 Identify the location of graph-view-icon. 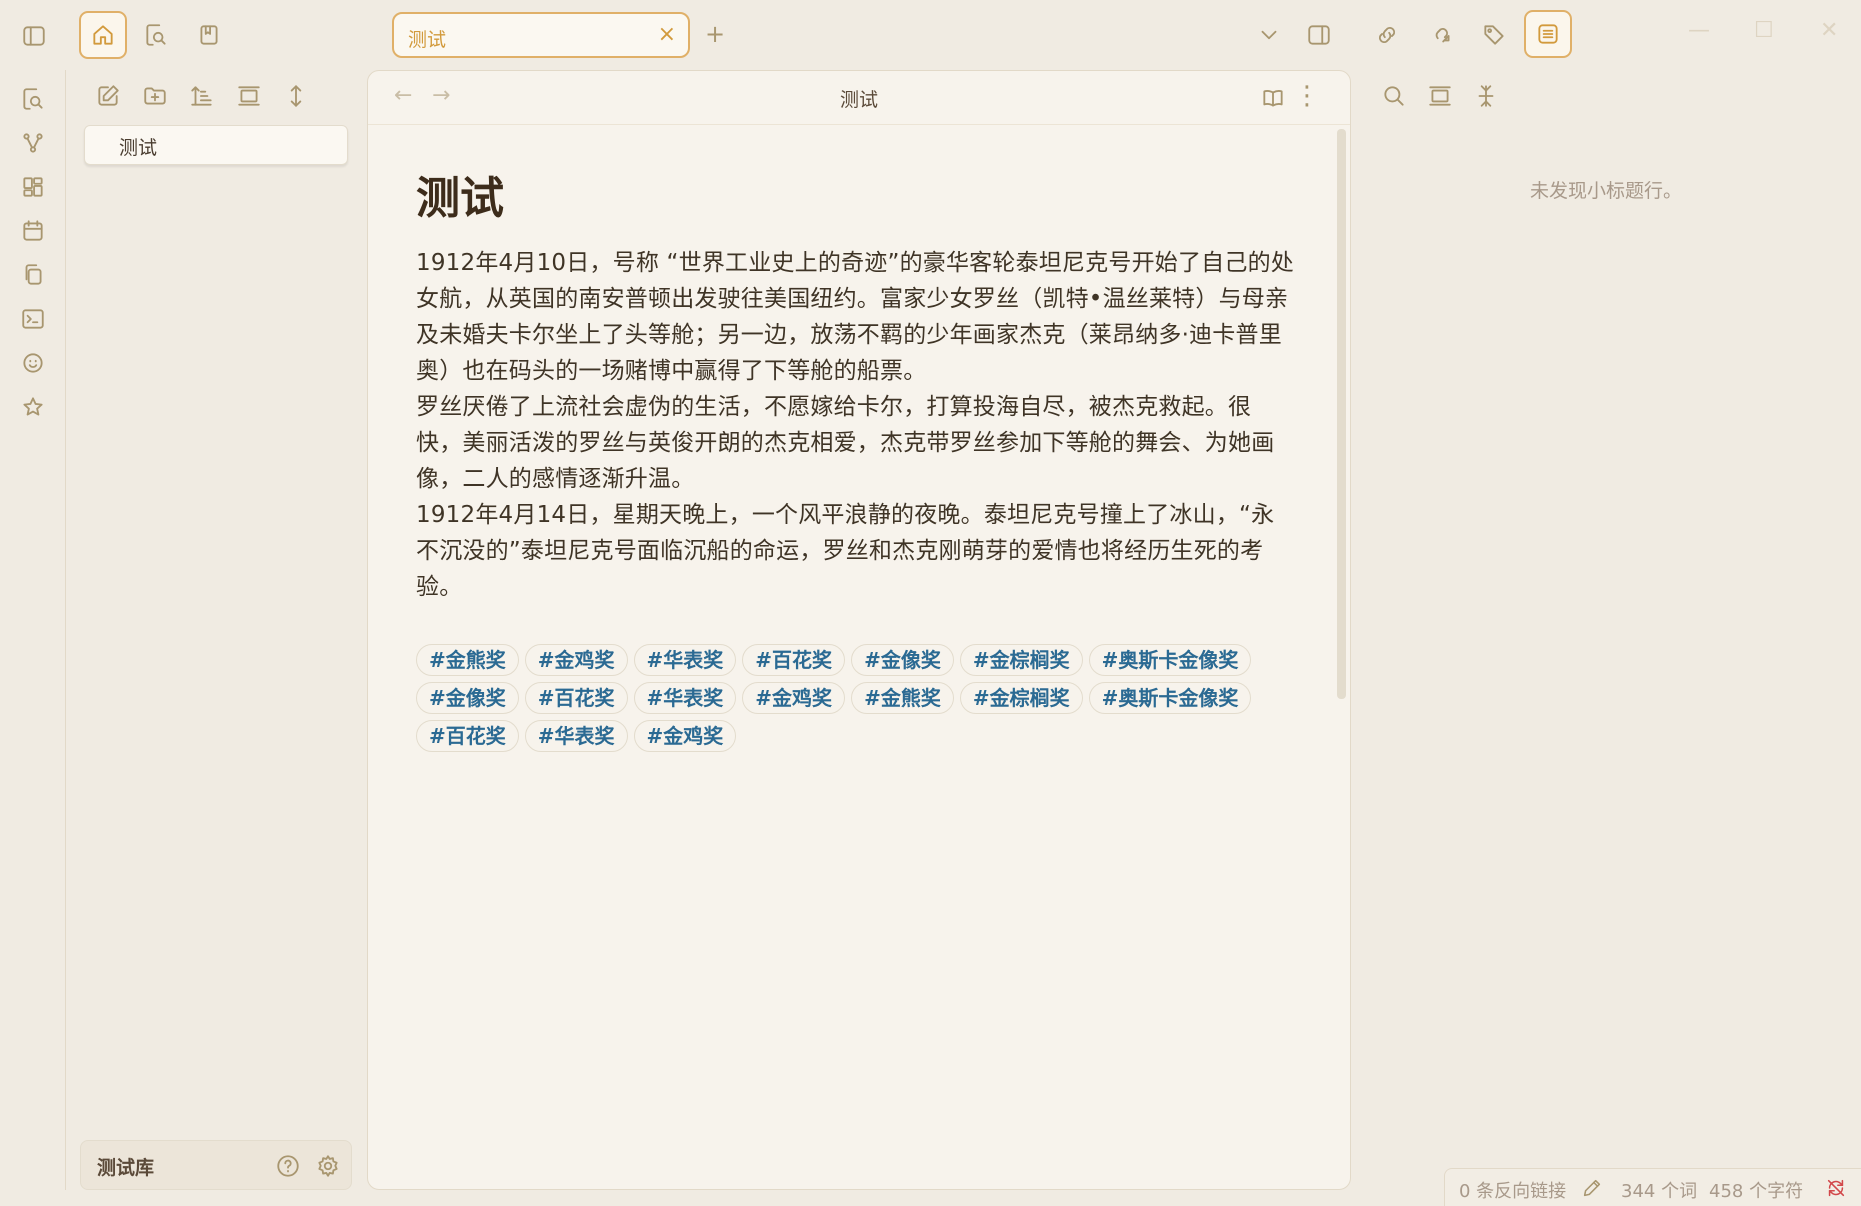
(33, 143).